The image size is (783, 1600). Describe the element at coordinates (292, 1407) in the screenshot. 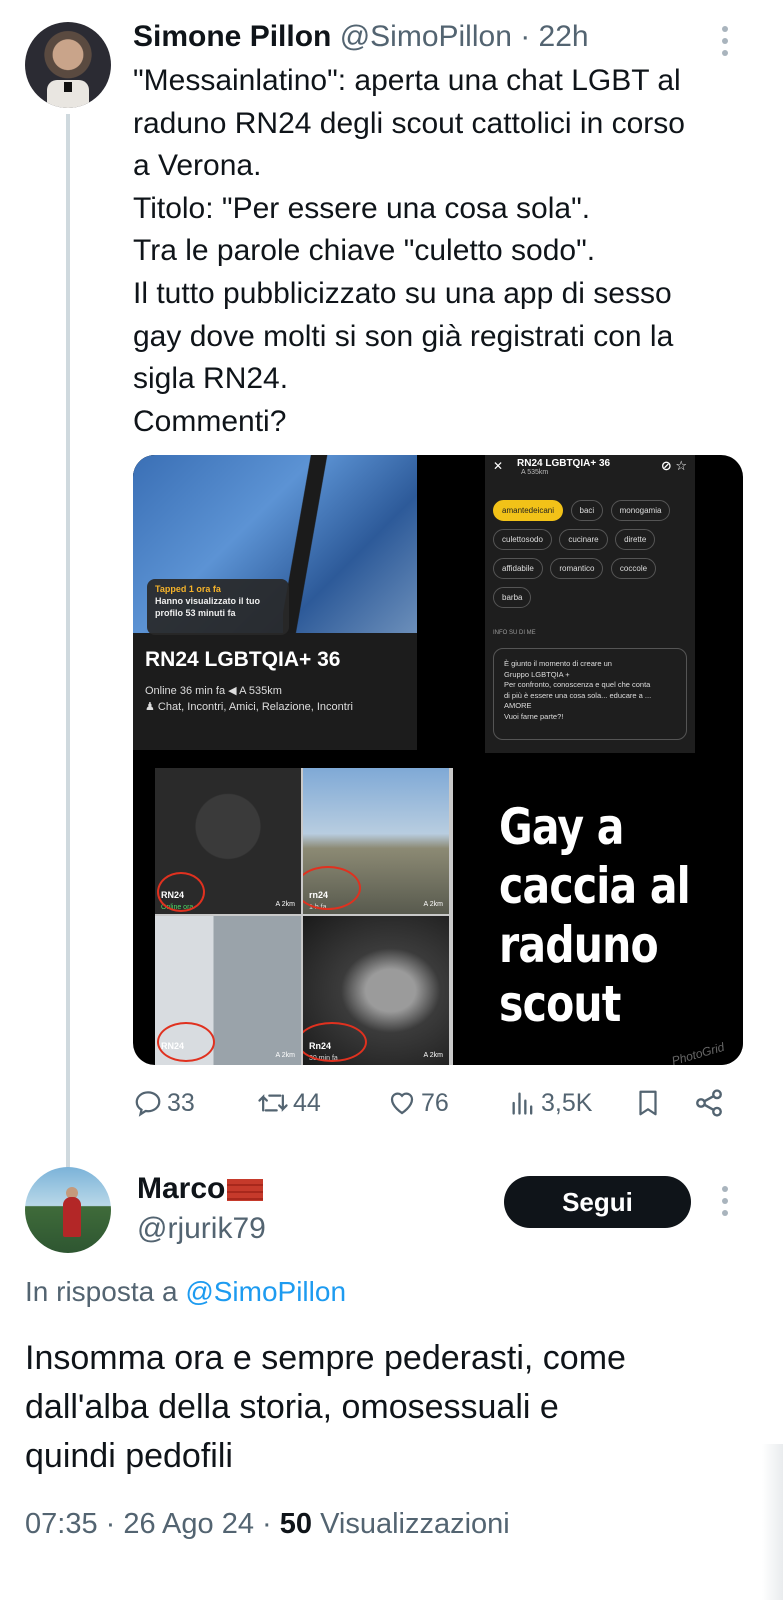

I see `reply-line: dall'alba della storia, omosessuali e` at that location.